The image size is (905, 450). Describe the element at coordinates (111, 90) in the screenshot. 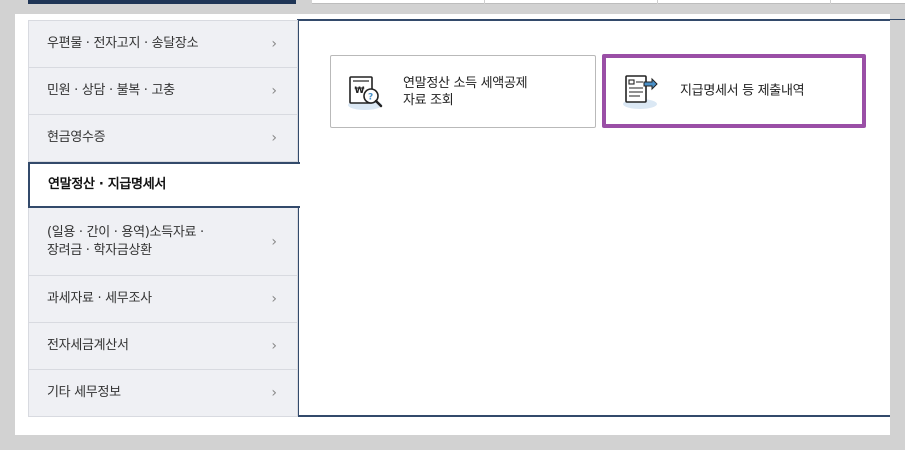

I see `sidebar-item-label: 민원 · 상담 · 불복 · 고충` at that location.